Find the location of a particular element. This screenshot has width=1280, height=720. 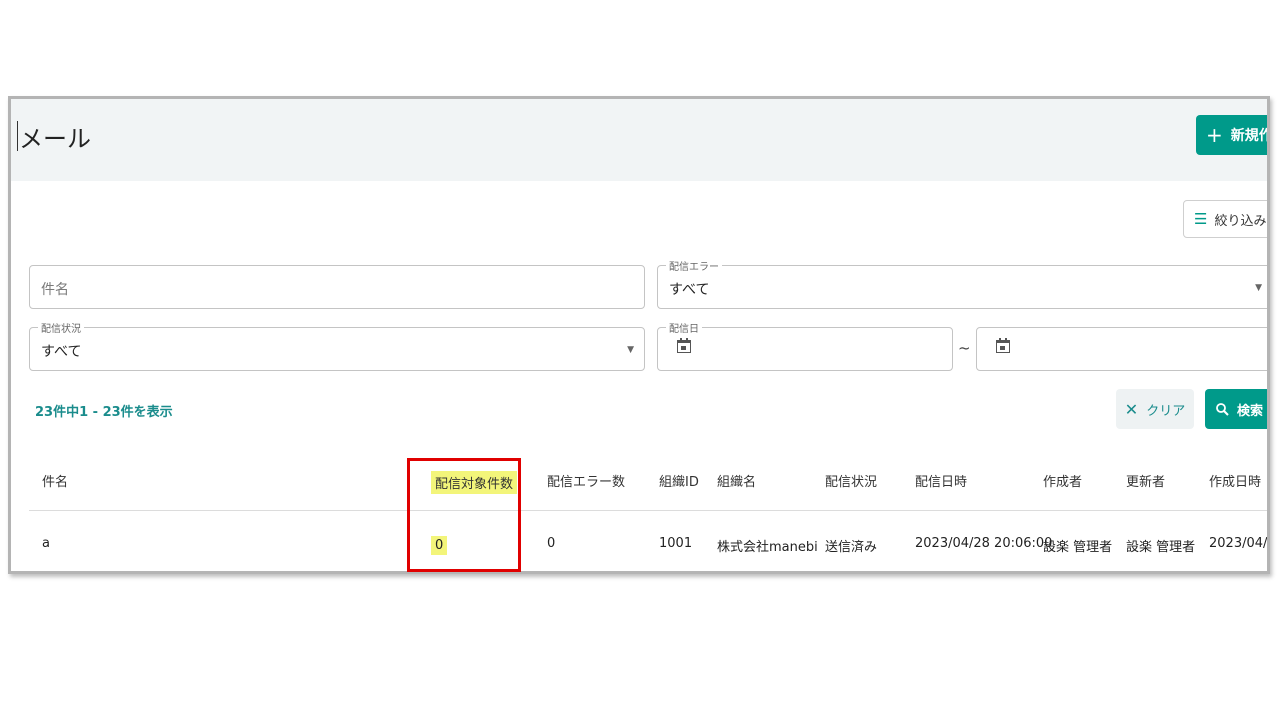

cell-creator: 設楽 管理者 is located at coordinates (1078, 547).